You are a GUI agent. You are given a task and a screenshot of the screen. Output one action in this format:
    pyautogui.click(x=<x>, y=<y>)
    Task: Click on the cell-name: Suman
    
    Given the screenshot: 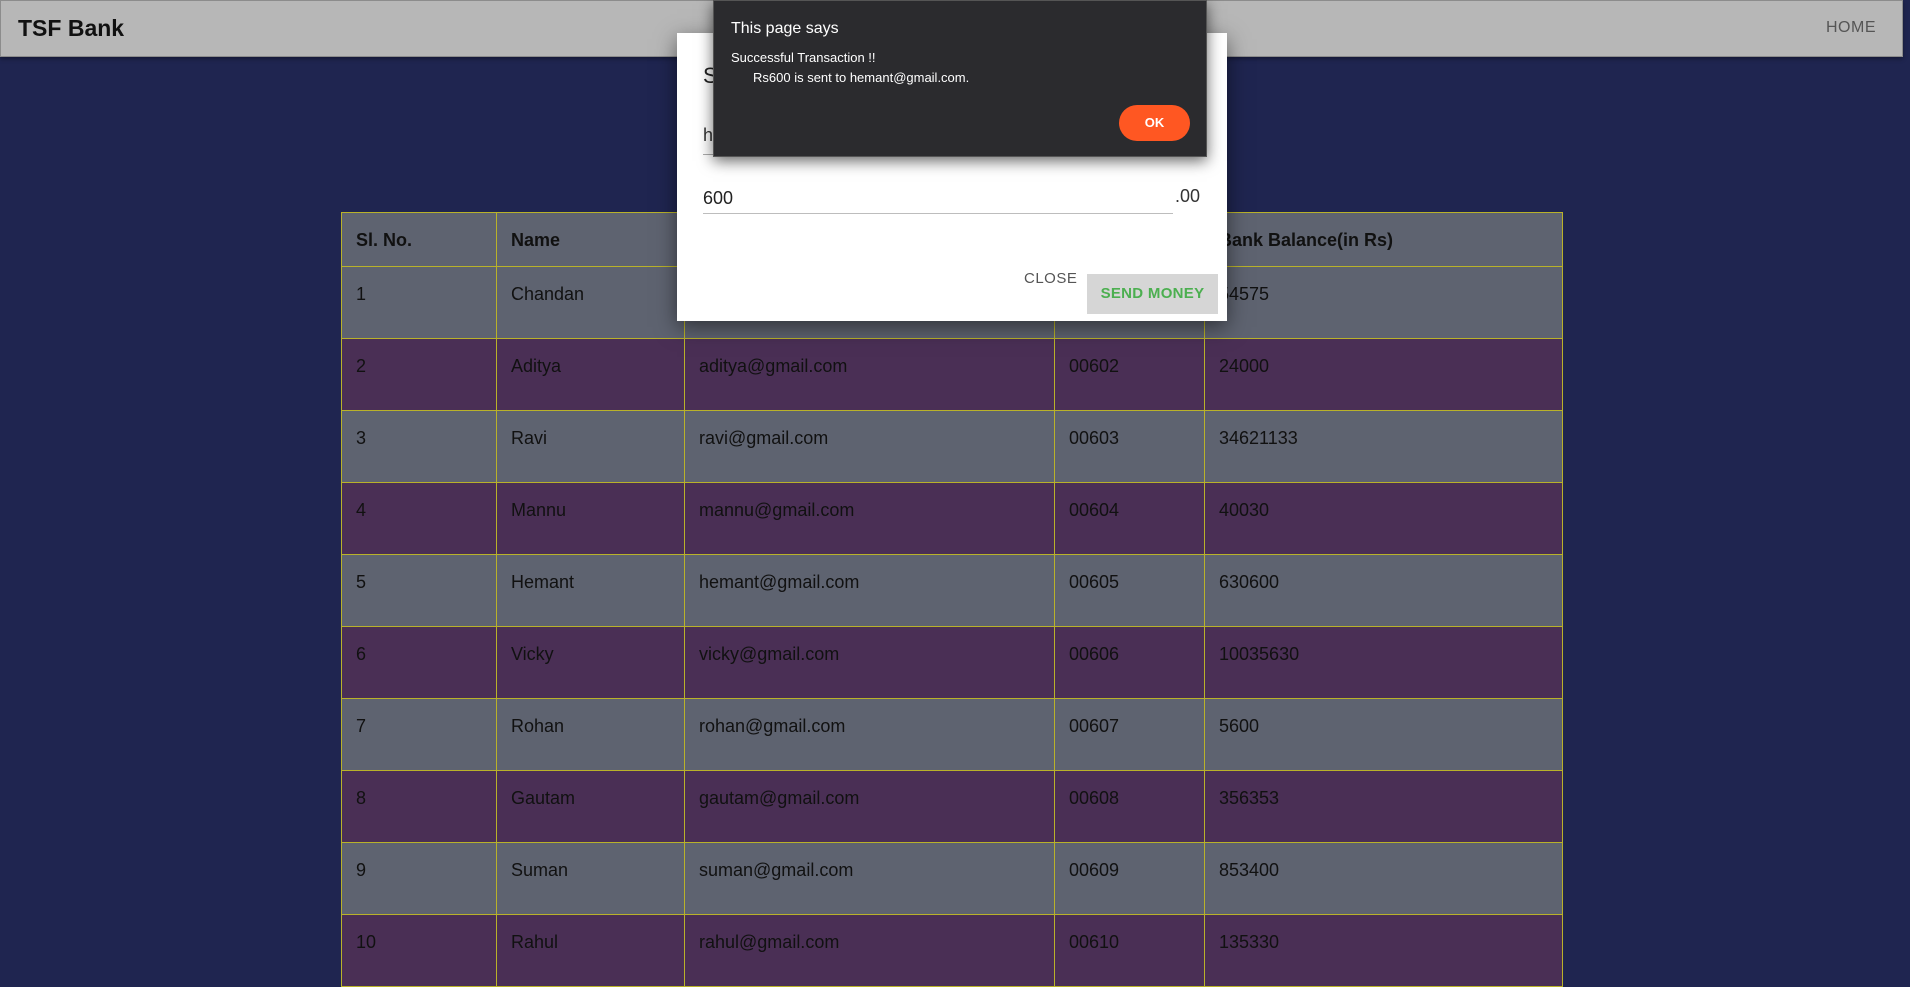 What is the action you would take?
    pyautogui.click(x=590, y=878)
    